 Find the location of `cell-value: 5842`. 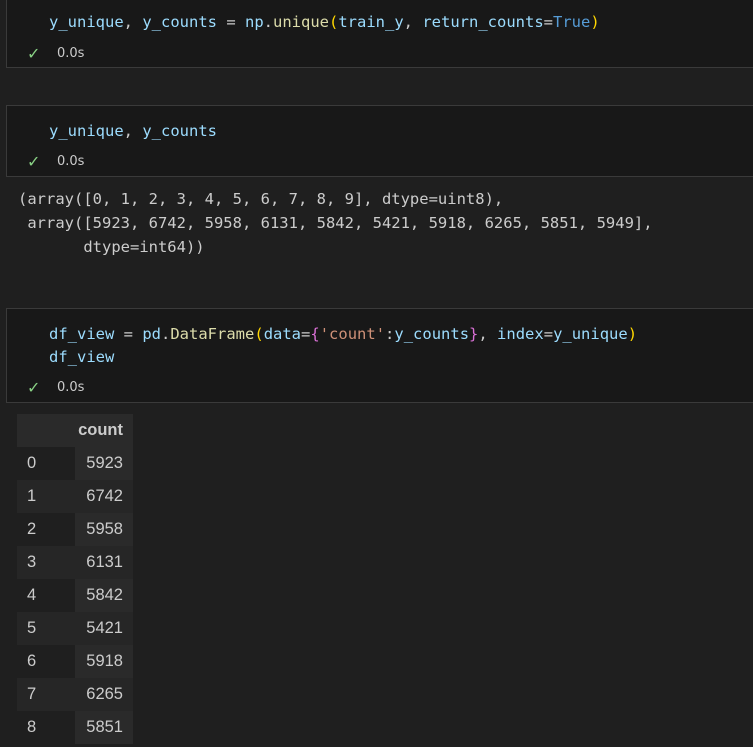

cell-value: 5842 is located at coordinates (104, 595).